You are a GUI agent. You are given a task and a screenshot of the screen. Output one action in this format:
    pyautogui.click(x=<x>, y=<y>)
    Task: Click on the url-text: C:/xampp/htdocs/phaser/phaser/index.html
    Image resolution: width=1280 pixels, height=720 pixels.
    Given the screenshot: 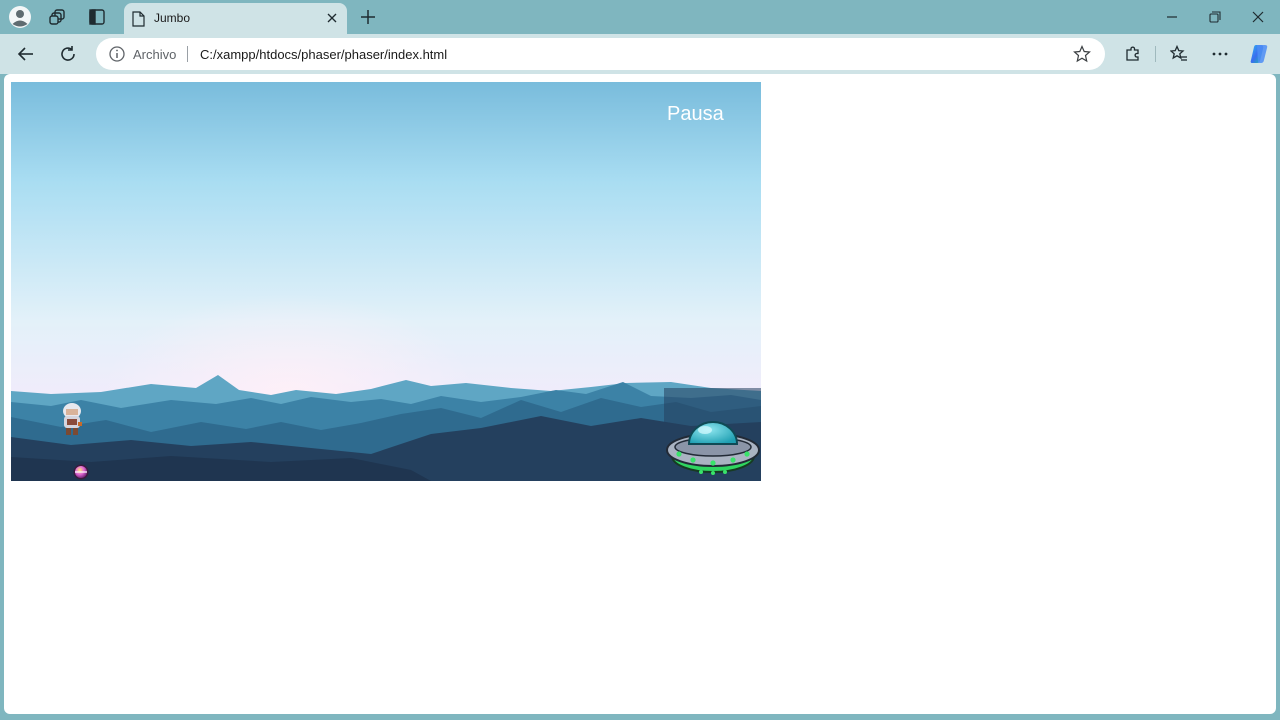 What is the action you would take?
    pyautogui.click(x=323, y=54)
    